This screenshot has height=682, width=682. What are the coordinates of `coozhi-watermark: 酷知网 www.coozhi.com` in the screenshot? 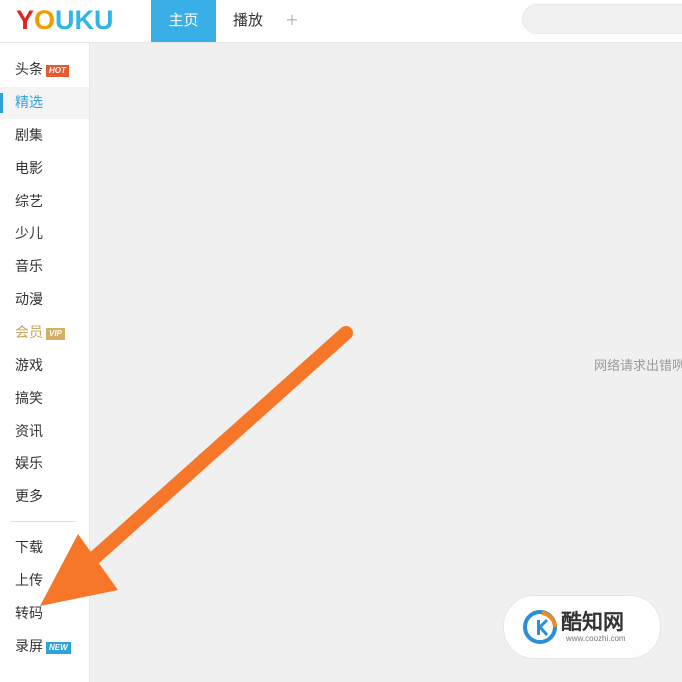 It's located at (582, 627).